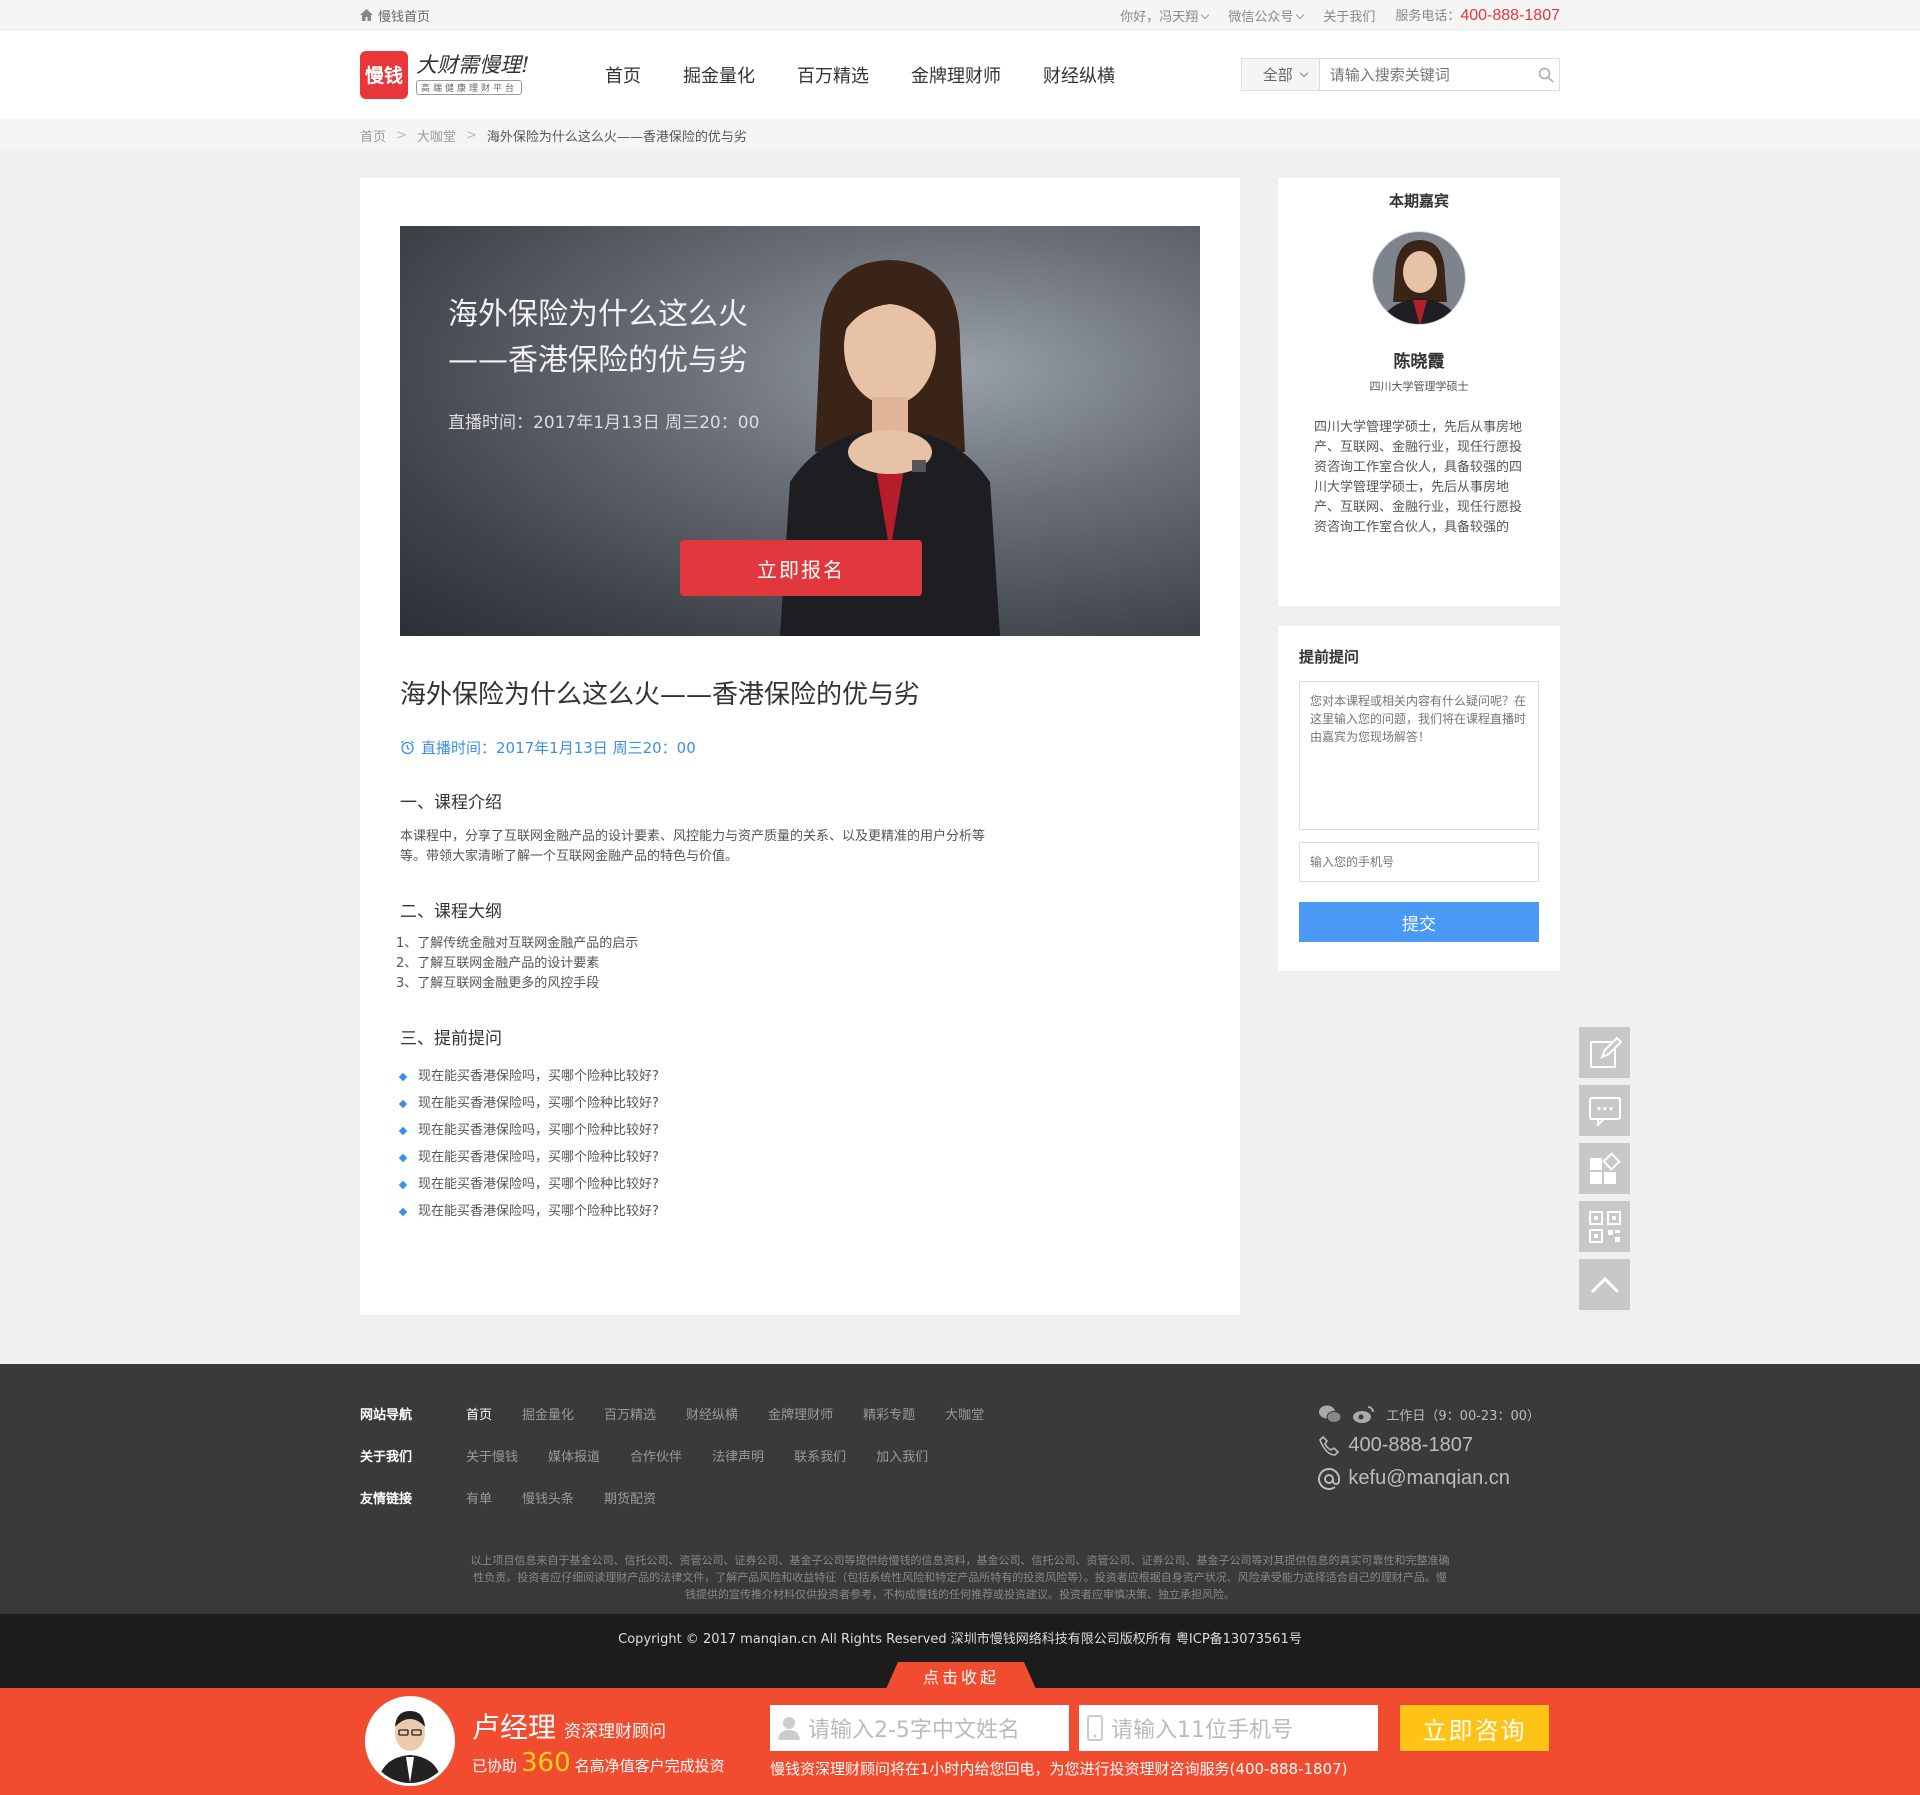  Describe the element at coordinates (1330, 1414) in the screenshot. I see `wechat-icon` at that location.